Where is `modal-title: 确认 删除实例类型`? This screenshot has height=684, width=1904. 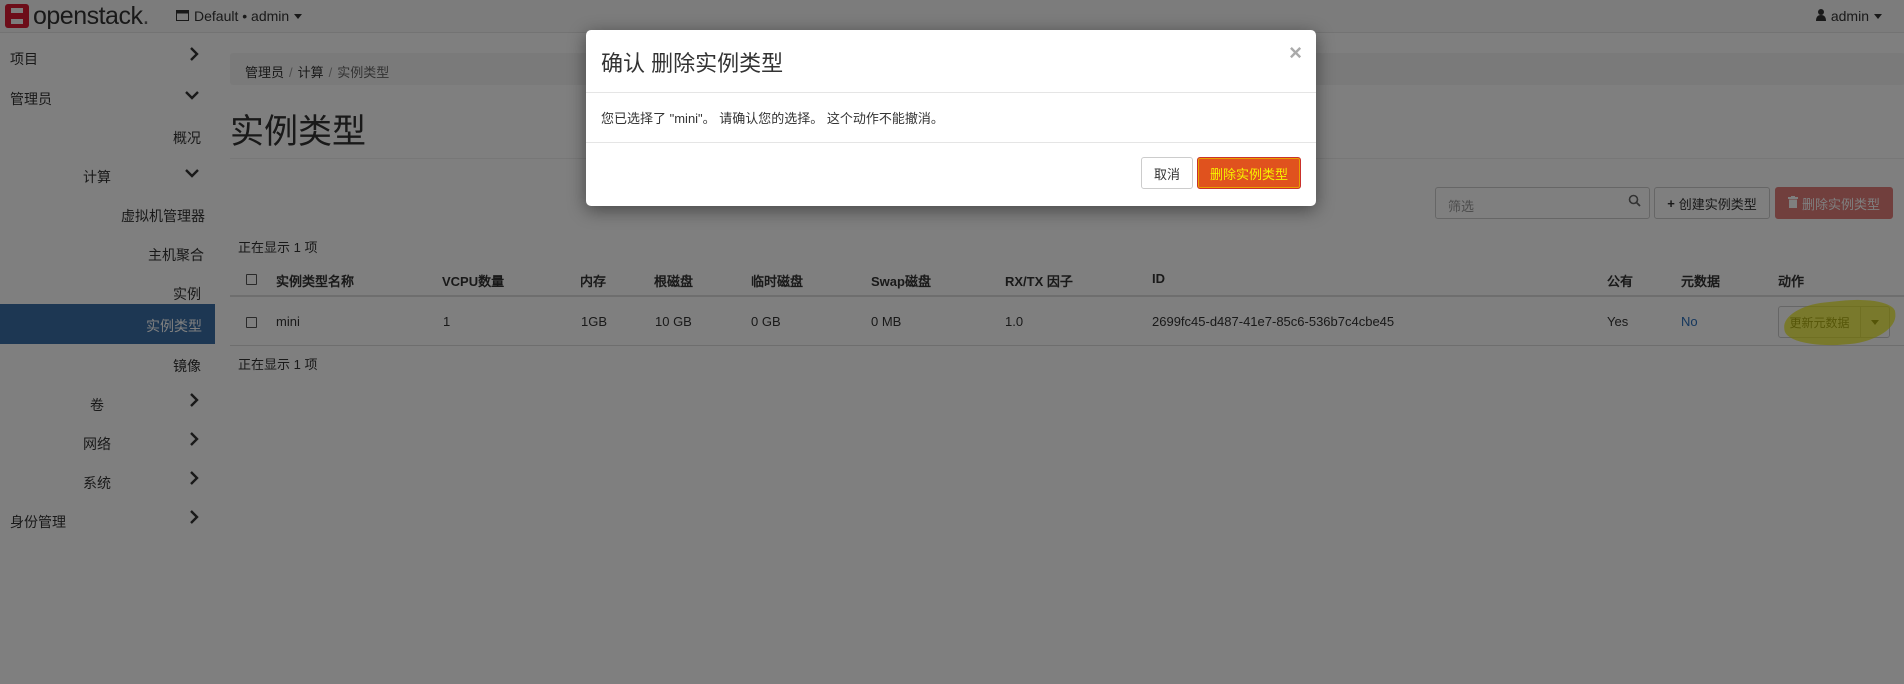
modal-title: 确认 删除实例类型 is located at coordinates (692, 63).